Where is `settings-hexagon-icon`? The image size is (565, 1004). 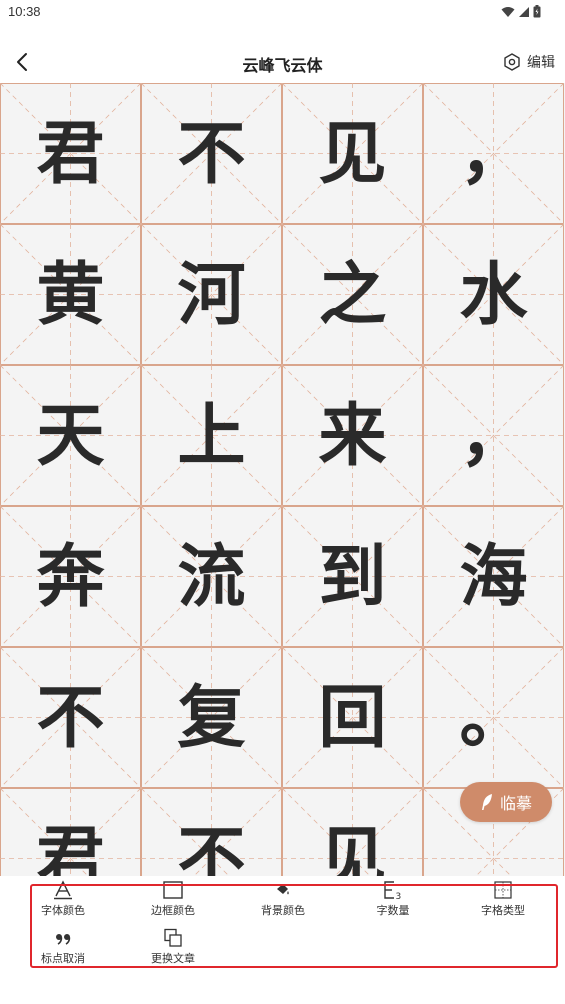
settings-hexagon-icon is located at coordinates (512, 62).